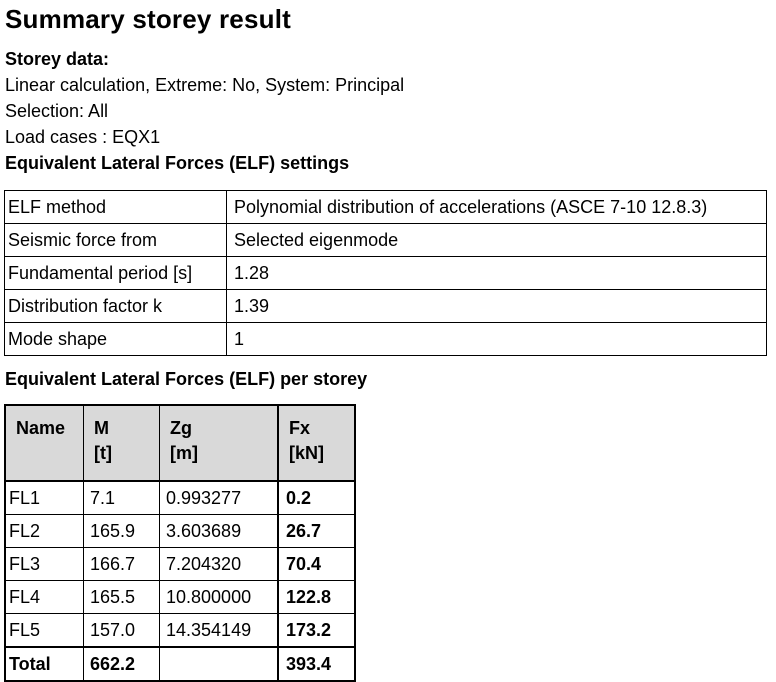 The width and height of the screenshot is (776, 682). Describe the element at coordinates (44, 597) in the screenshot. I see `cell-name: FL4` at that location.